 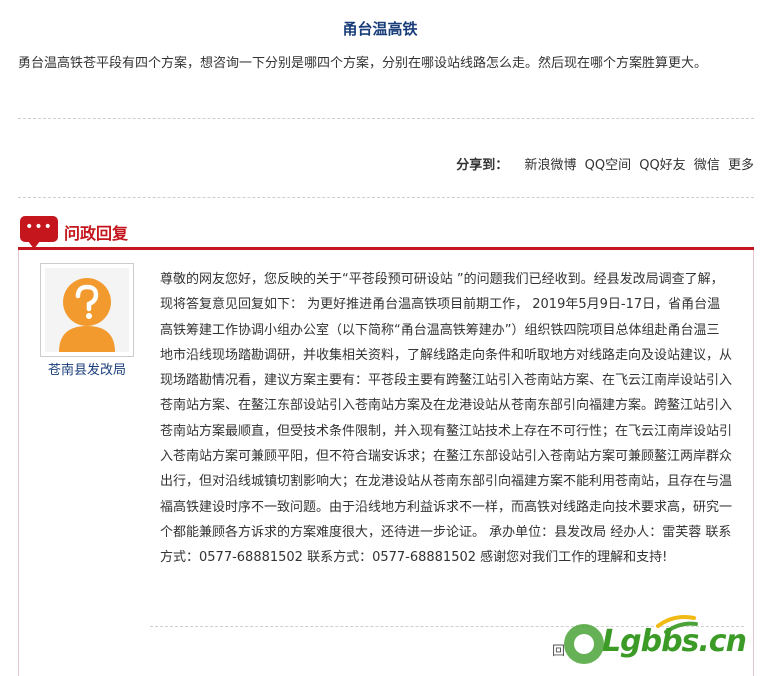 What do you see at coordinates (741, 165) in the screenshot?
I see `share-more-link: 更多` at bounding box center [741, 165].